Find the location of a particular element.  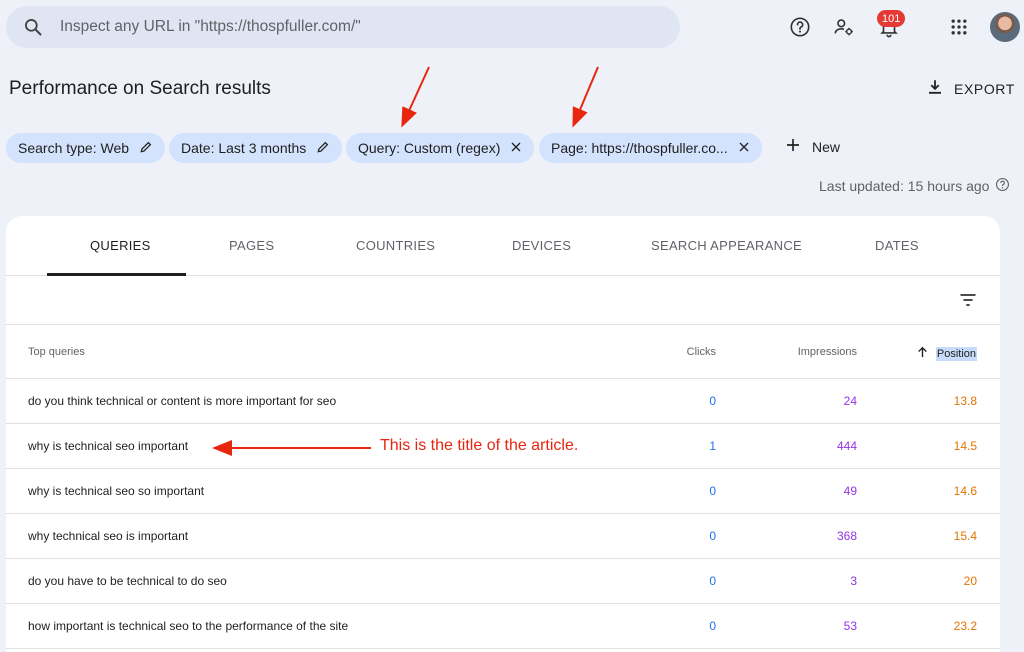

position-header-label: Position is located at coordinates (956, 353).